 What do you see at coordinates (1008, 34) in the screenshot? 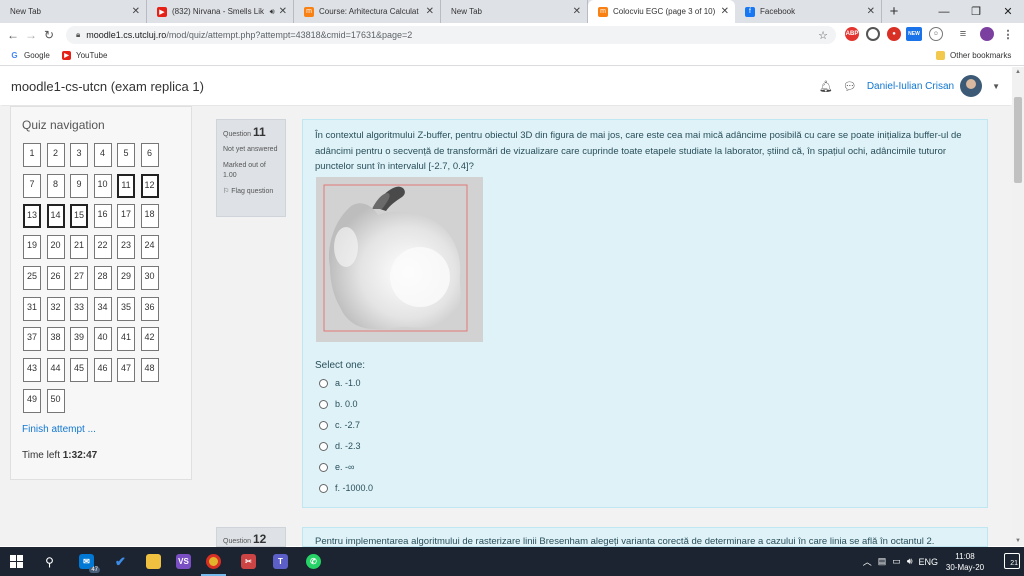
I see `browser-menu-icon: ⋮` at bounding box center [1008, 34].